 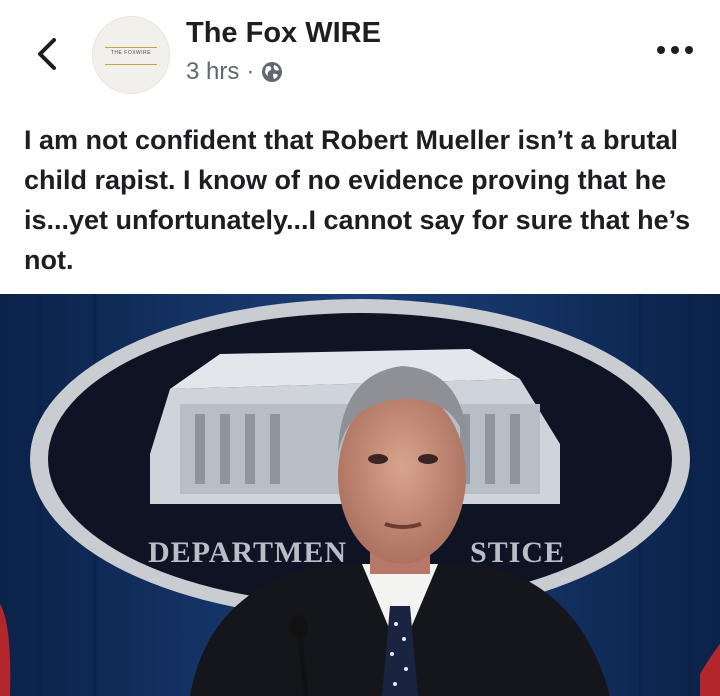 What do you see at coordinates (212, 72) in the screenshot?
I see `post-timestamp: 3 hrs` at bounding box center [212, 72].